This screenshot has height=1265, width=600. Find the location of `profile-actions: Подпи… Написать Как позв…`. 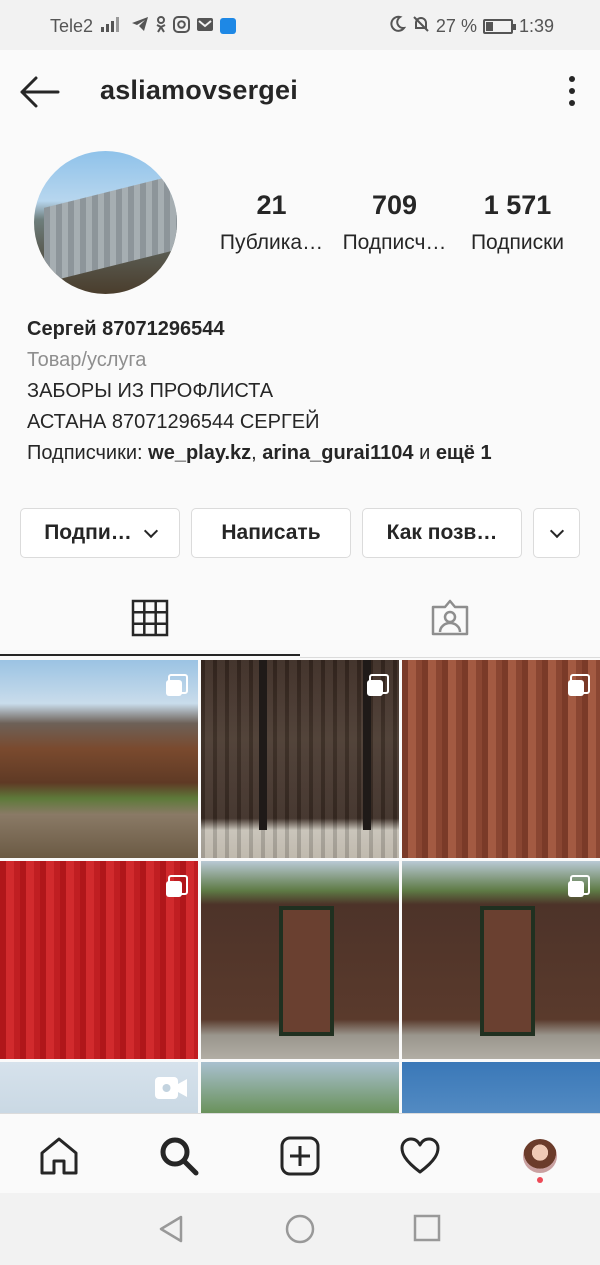

profile-actions: Подпи… Написать Как позв… is located at coordinates (300, 533).